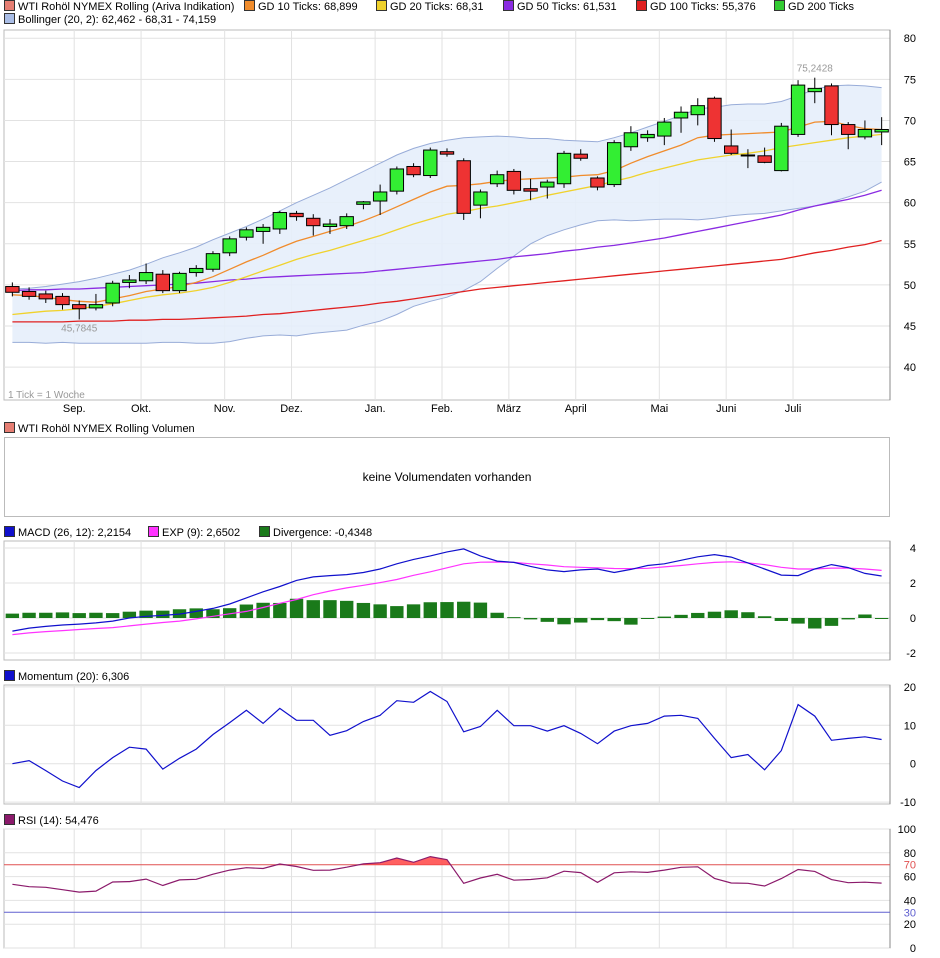 This screenshot has height=958, width=940. What do you see at coordinates (375, 409) in the screenshot?
I see `x-axis-label: Jan.` at bounding box center [375, 409].